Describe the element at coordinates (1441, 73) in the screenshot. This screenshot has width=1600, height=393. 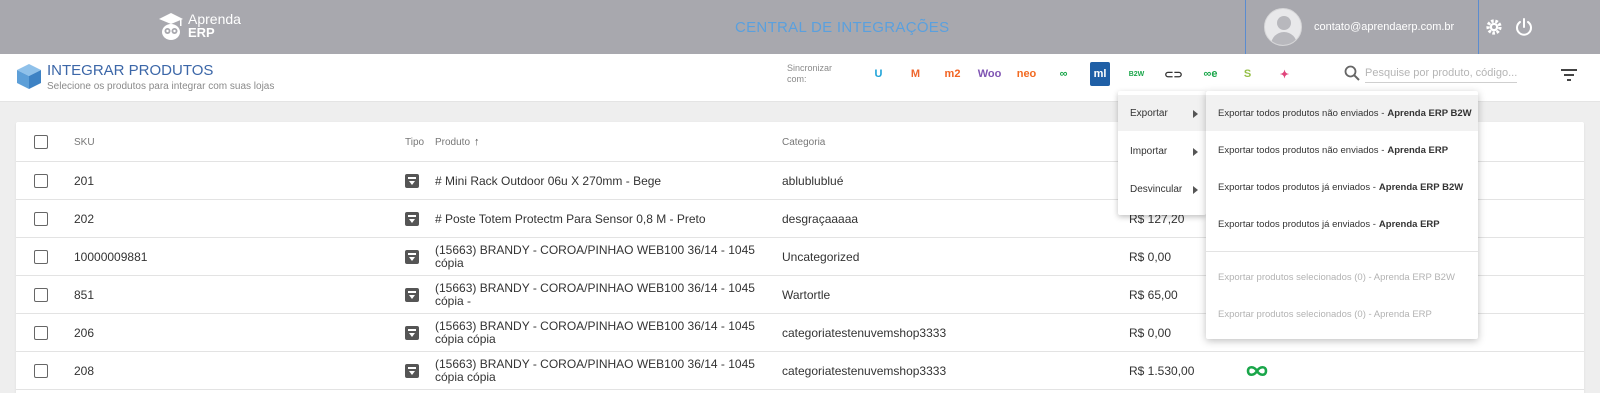
I see `search-input` at that location.